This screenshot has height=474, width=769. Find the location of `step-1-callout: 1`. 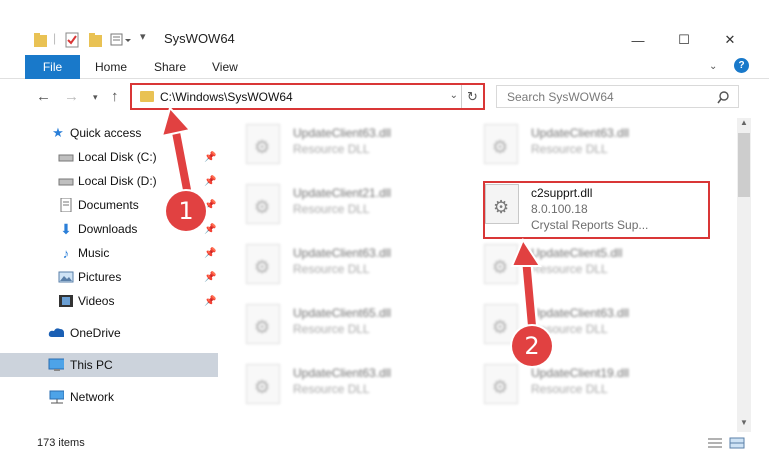

step-1-callout: 1 is located at coordinates (186, 211).